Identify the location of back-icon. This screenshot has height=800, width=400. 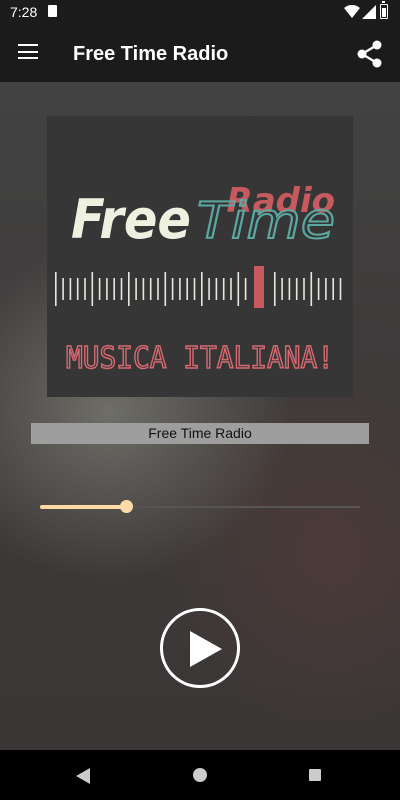
(83, 776).